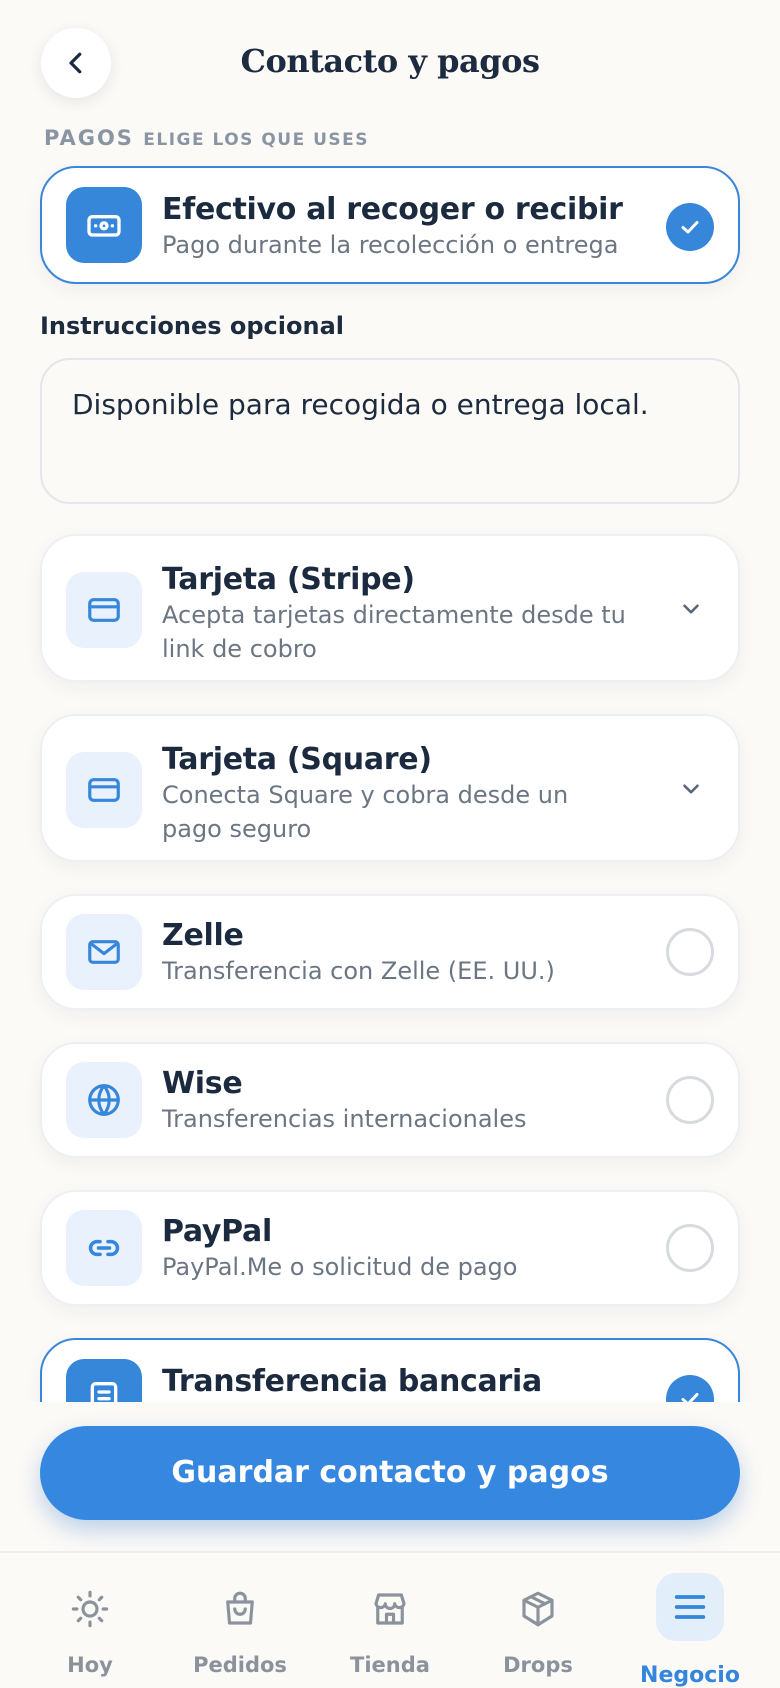 The width and height of the screenshot is (780, 1688). I want to click on tab-pedidos: Pedidos, so click(240, 1620).